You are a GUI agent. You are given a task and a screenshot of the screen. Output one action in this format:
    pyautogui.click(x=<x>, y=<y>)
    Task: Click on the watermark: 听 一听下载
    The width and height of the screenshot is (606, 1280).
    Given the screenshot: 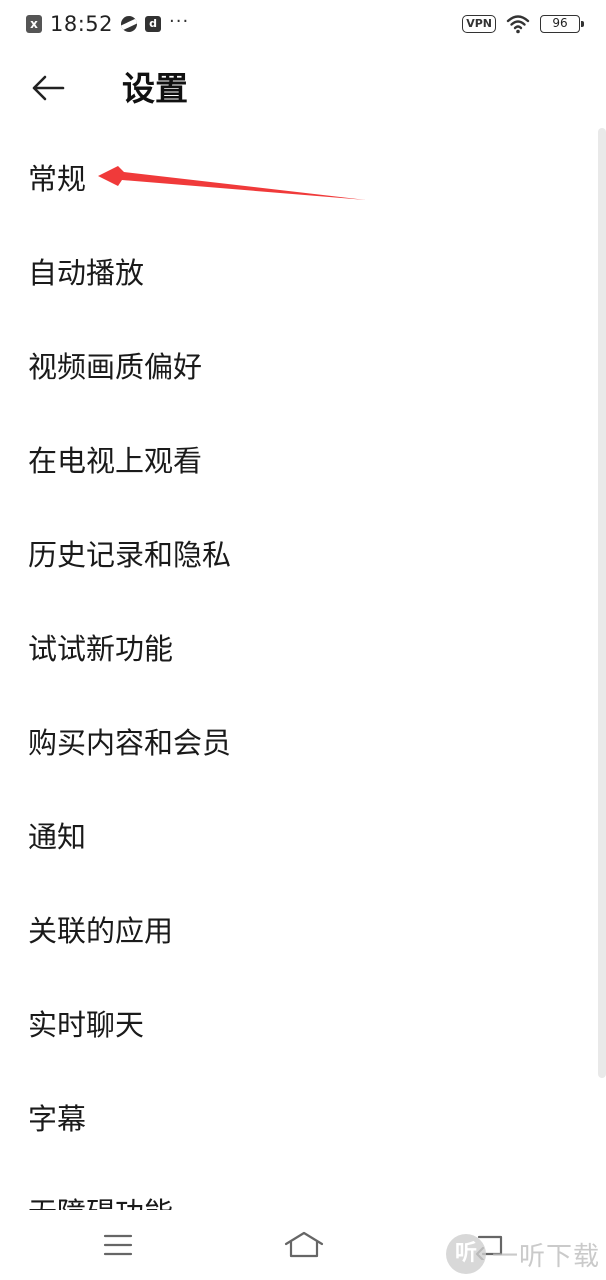 What is the action you would take?
    pyautogui.click(x=523, y=1254)
    